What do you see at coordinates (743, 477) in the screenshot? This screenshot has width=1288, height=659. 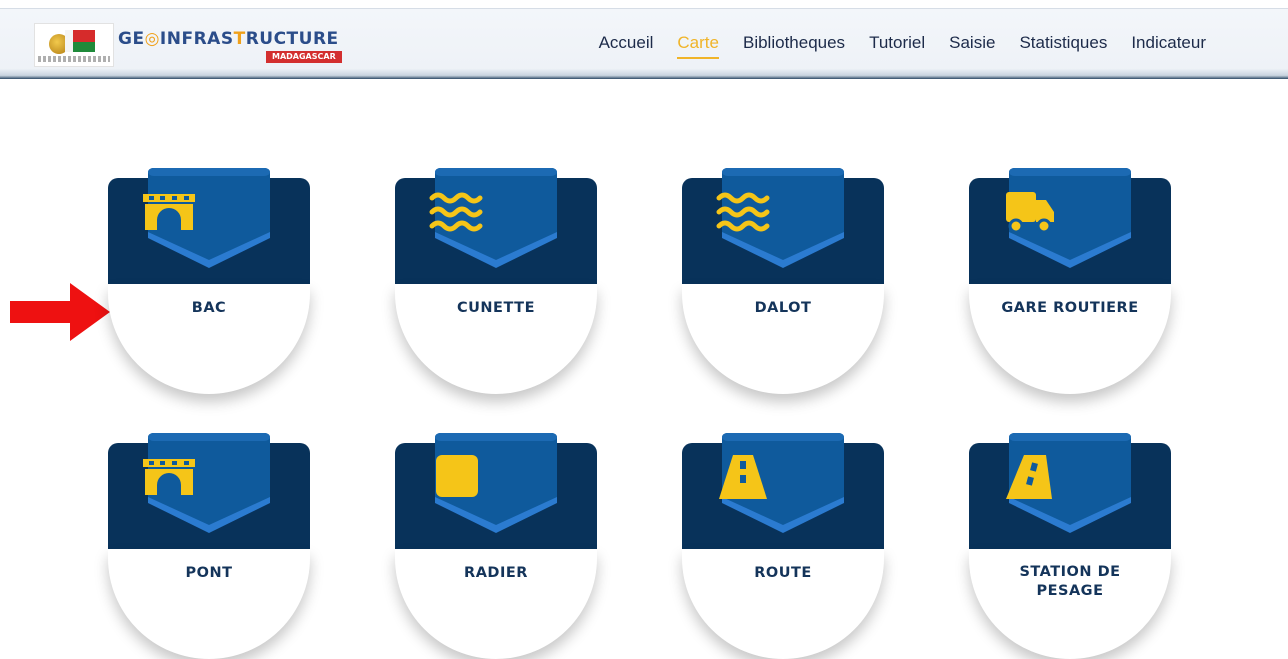 I see `road-icon` at bounding box center [743, 477].